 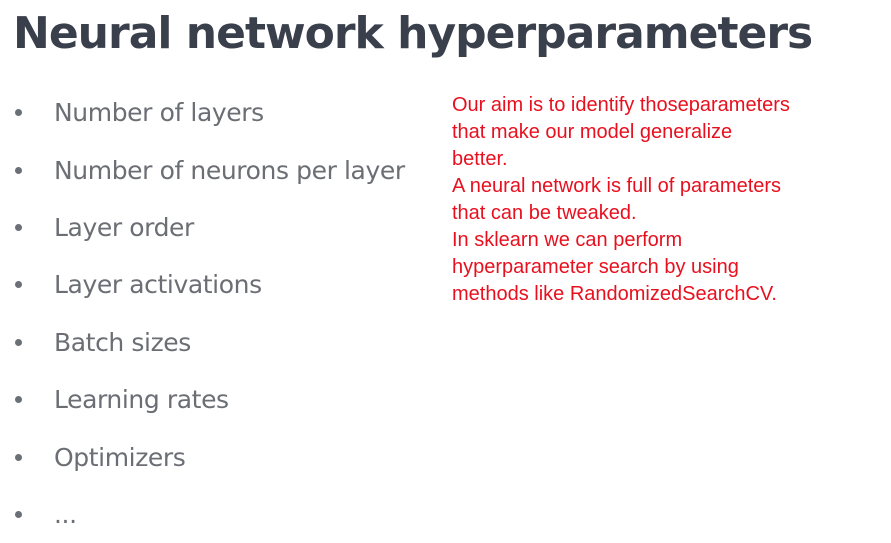 What do you see at coordinates (567, 240) in the screenshot?
I see `note-line: In sklearn we can perform` at bounding box center [567, 240].